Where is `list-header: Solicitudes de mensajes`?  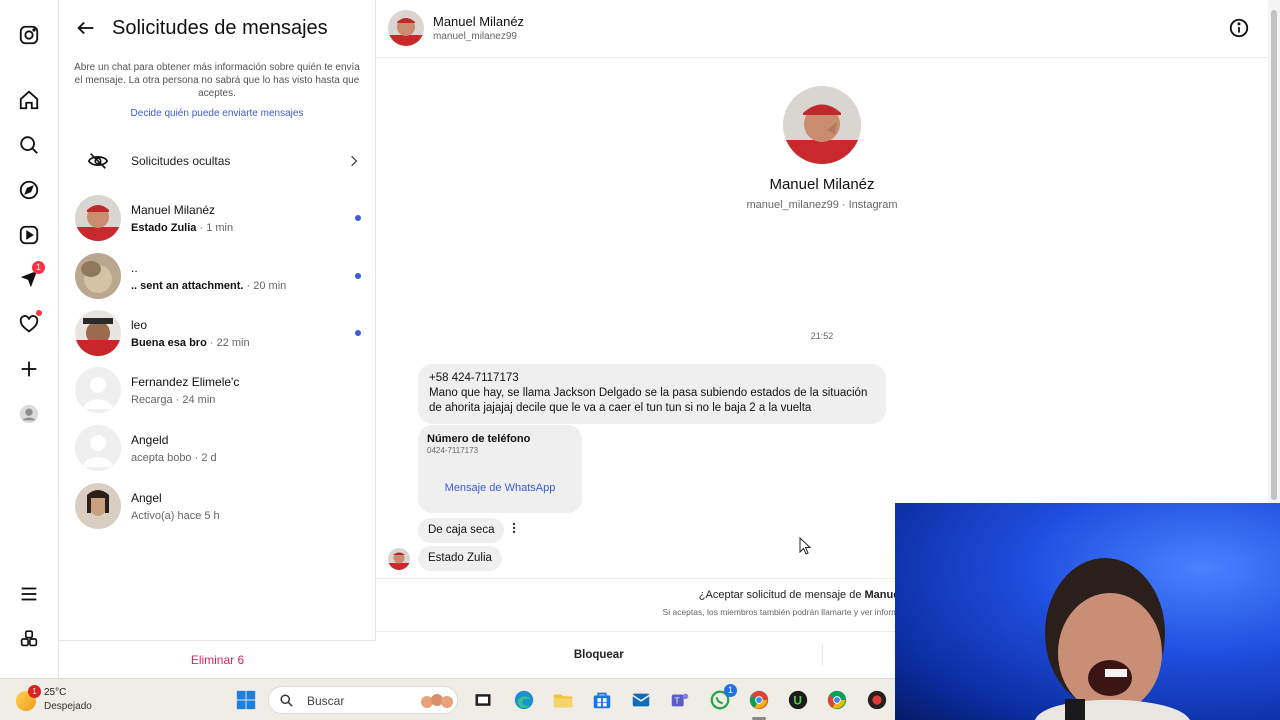 list-header: Solicitudes de mensajes is located at coordinates (201, 28).